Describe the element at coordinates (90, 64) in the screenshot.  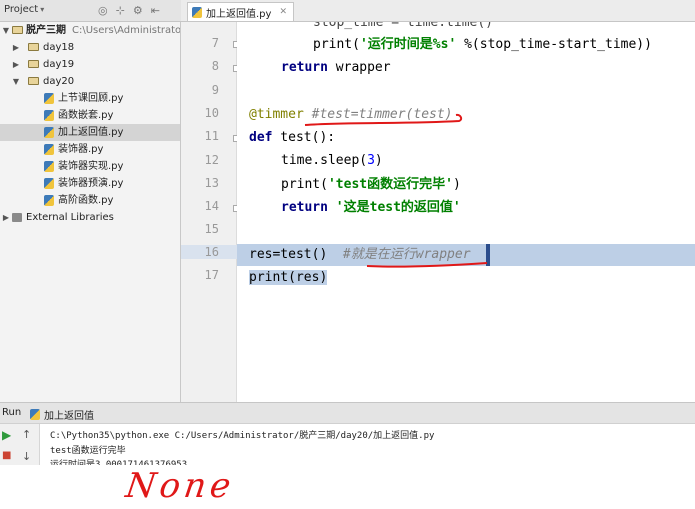
I see `tree-folder-day19: ▶ day19` at that location.